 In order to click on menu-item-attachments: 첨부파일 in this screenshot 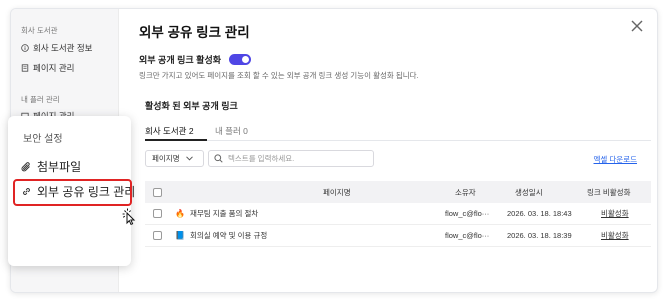, I will do `click(51, 166)`.